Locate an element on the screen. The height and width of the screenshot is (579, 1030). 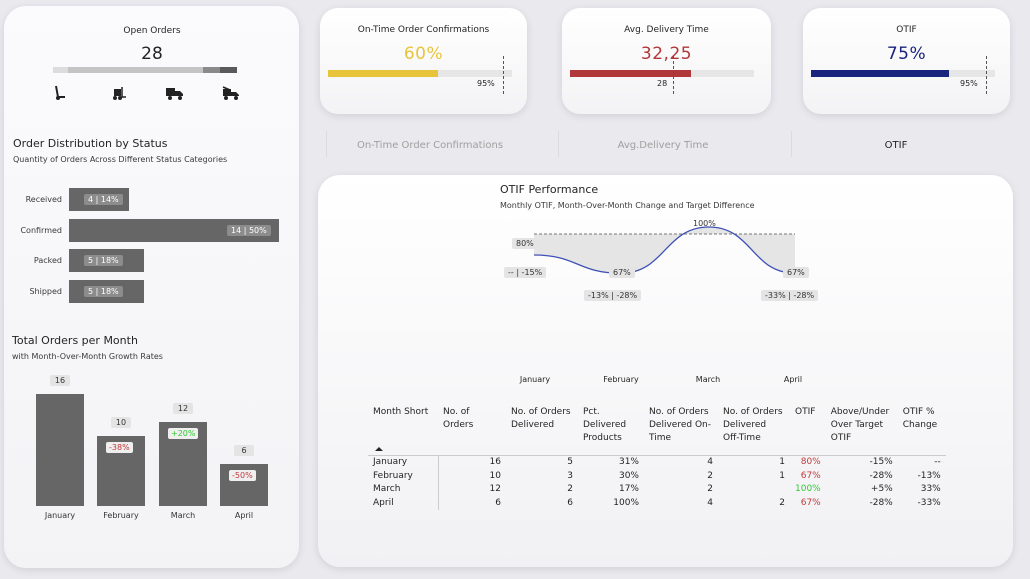
table-header-cell: Pct. Delivered Products is located at coordinates (611, 430).